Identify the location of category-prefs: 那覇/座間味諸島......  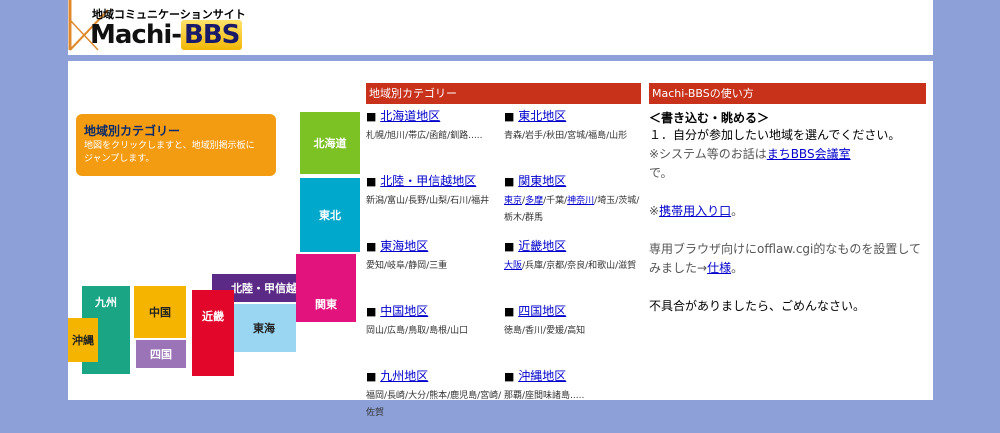
(544, 396).